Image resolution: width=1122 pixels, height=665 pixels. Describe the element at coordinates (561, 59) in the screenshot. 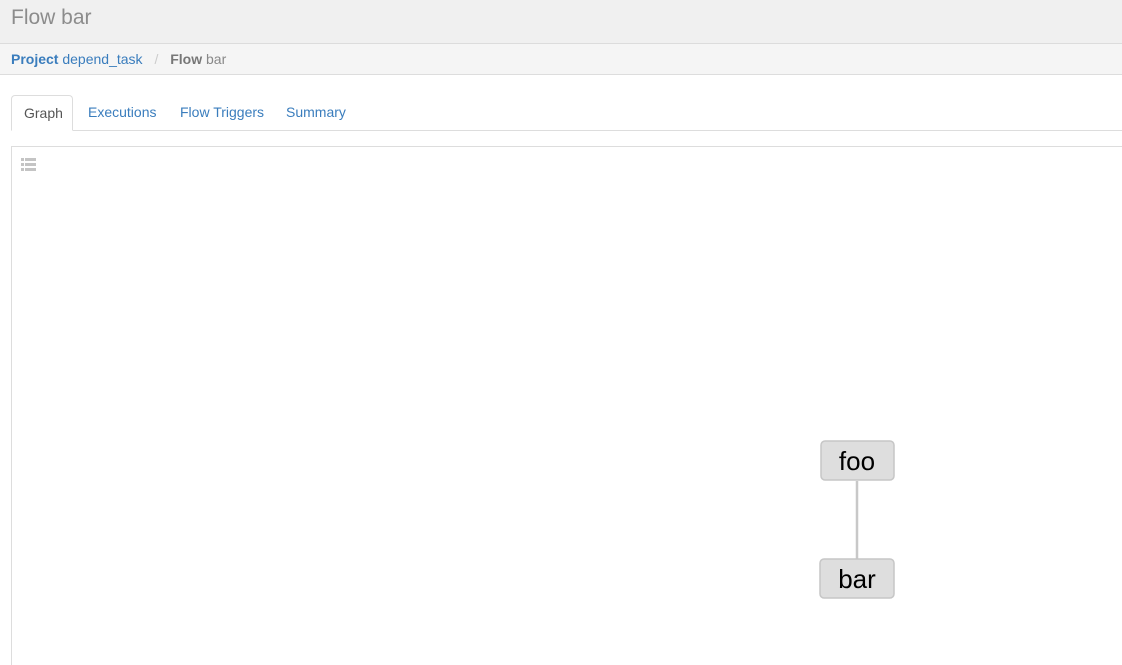

I see `breadcrumb-bar: Project depend_task / Flow bar` at that location.